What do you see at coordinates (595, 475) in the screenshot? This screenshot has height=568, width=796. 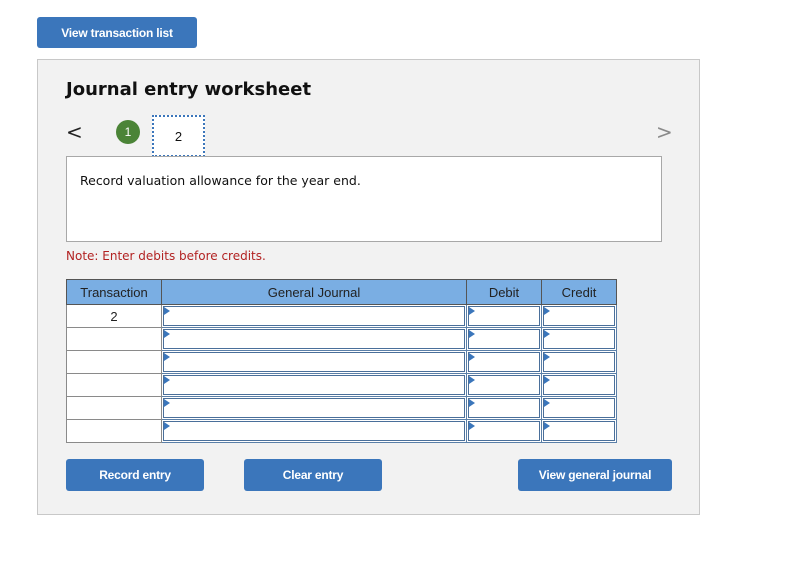 I see `view-general-journal-button: View general journal` at bounding box center [595, 475].